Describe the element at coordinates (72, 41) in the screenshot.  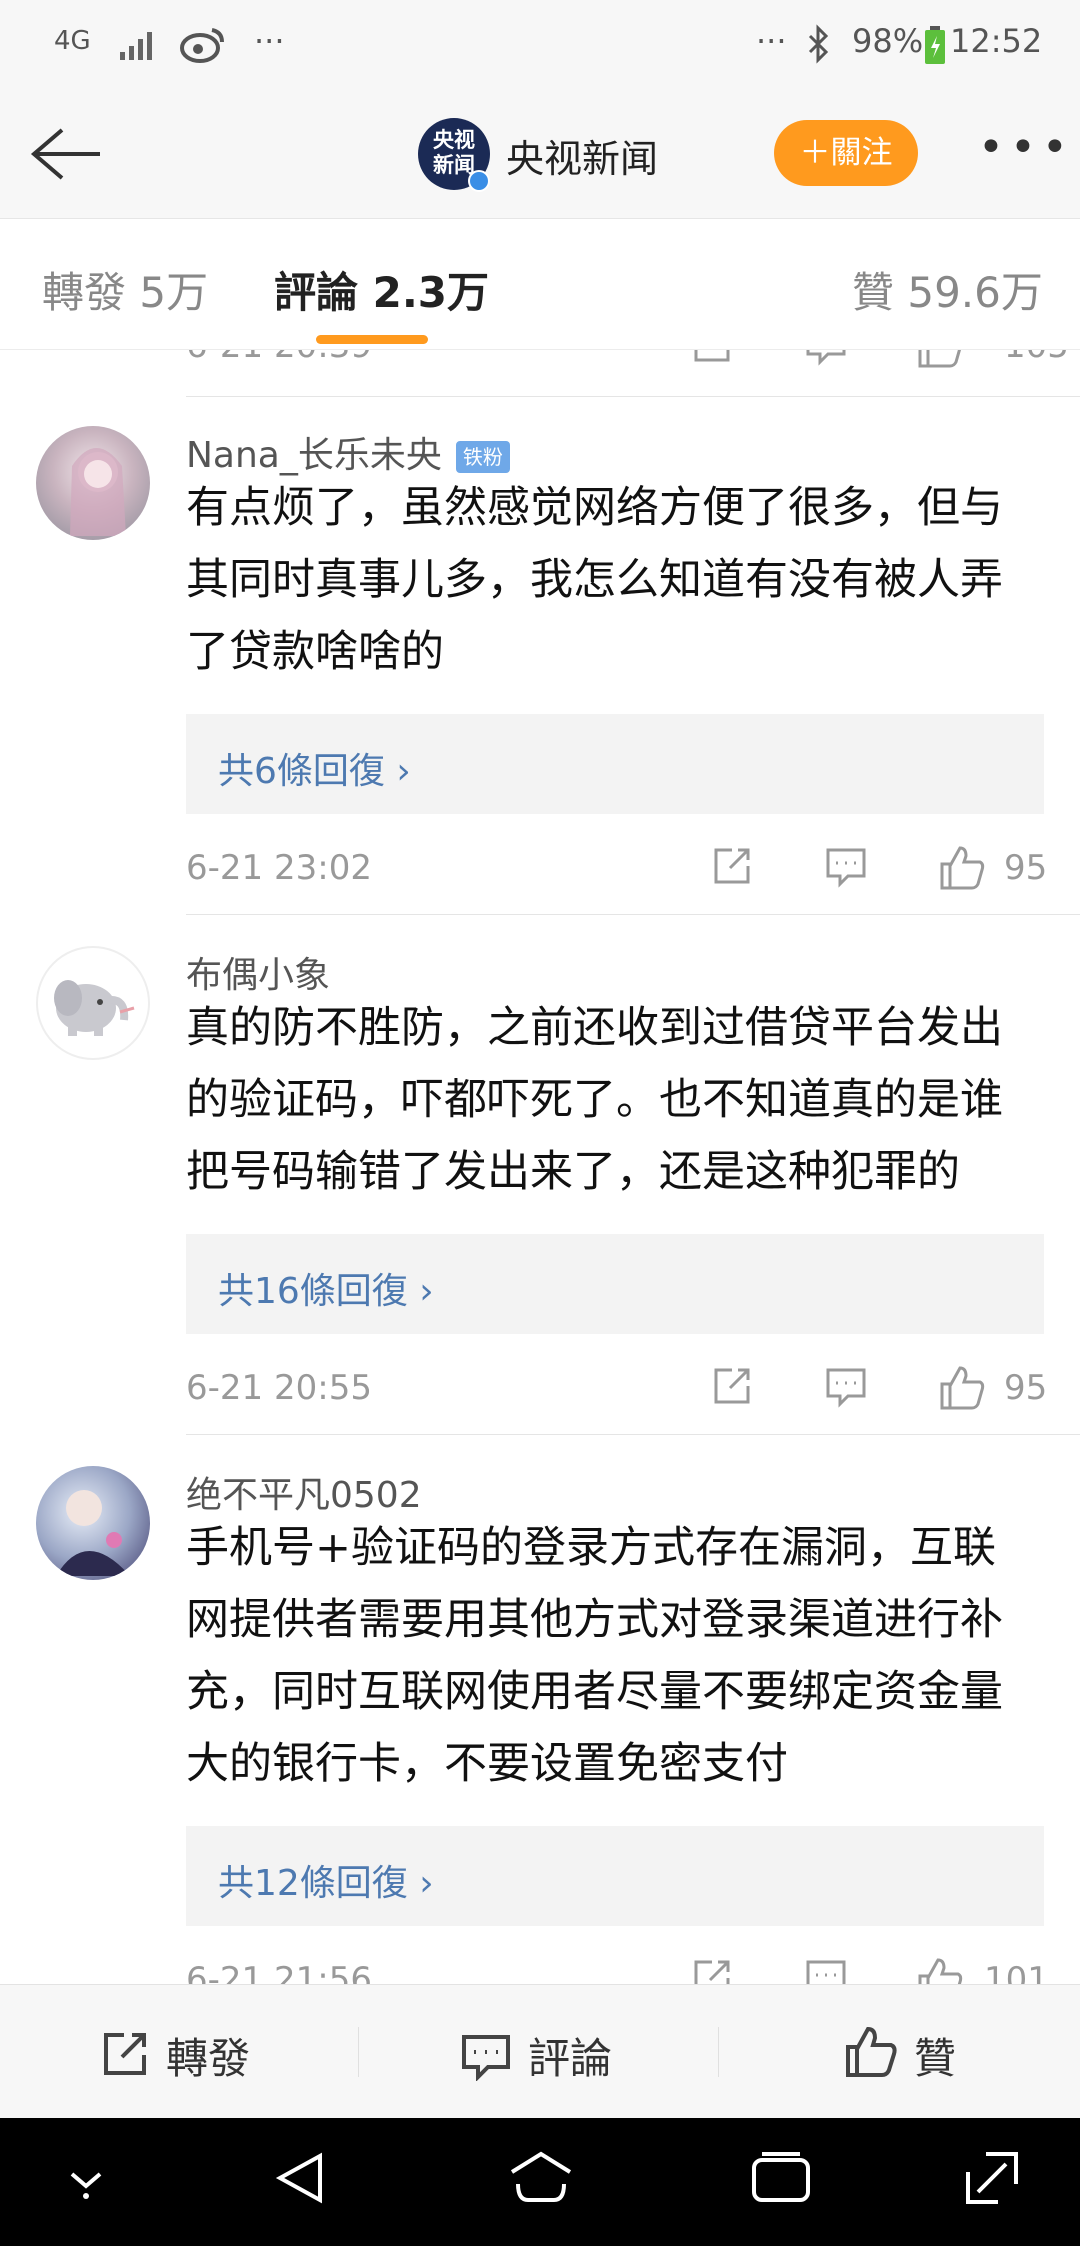
I see `network-type: 4G` at that location.